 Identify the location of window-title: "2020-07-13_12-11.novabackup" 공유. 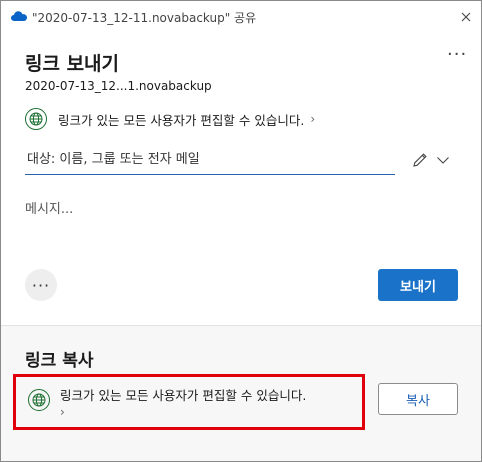
(144, 18).